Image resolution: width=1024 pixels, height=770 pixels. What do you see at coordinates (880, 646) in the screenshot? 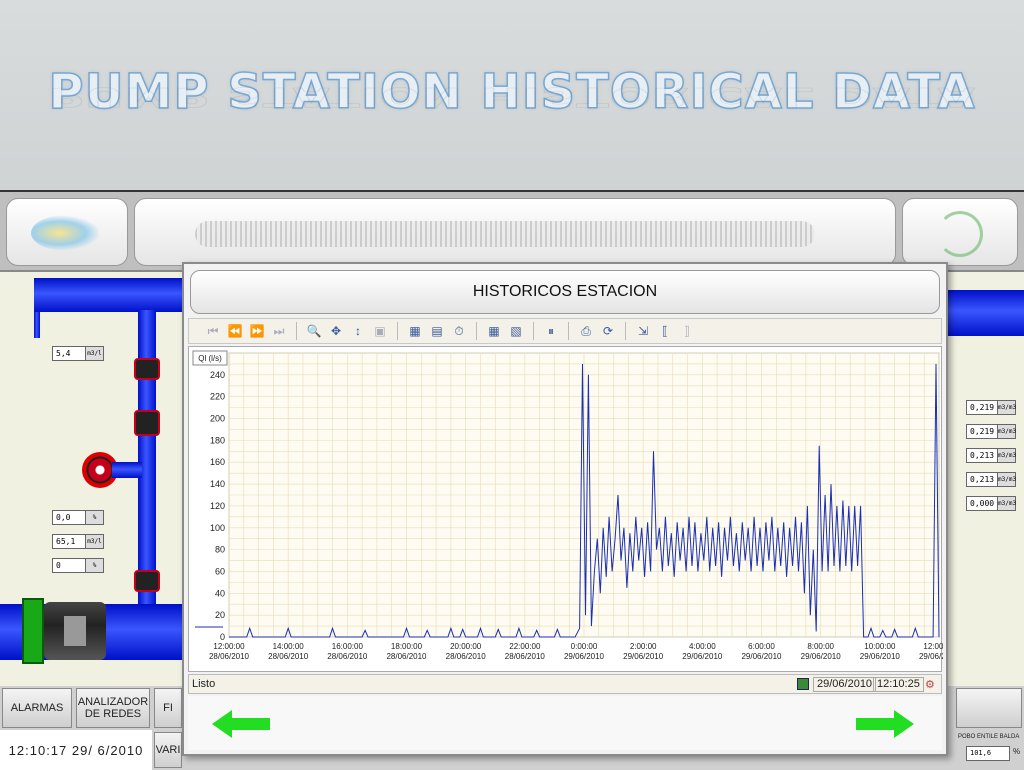
I see `x-tick-time: 10:00:00` at bounding box center [880, 646].